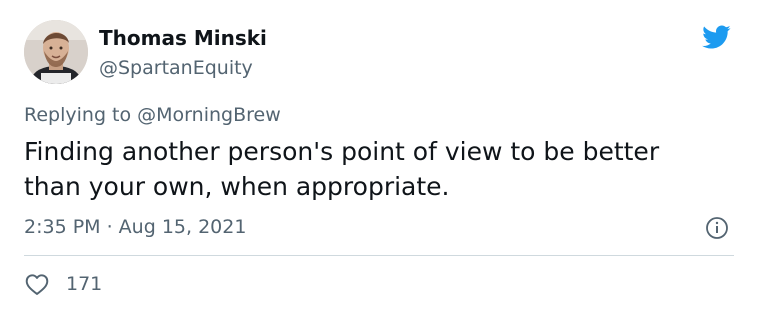 The image size is (758, 311). I want to click on avatar, so click(56, 52).